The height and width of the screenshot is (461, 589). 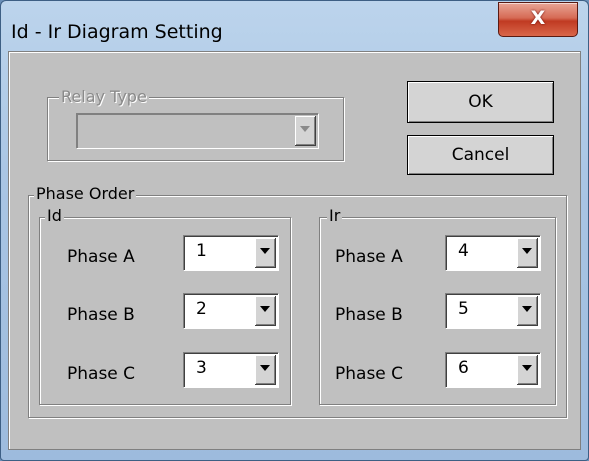 I want to click on ok-button: OK, so click(x=480, y=102).